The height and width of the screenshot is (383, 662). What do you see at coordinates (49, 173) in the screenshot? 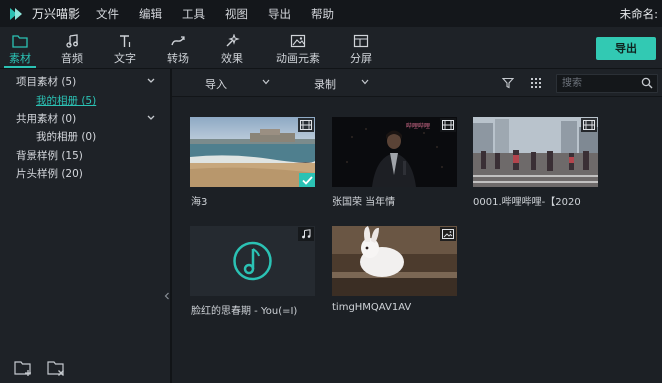
I see `tree-item-intro-samples: 片头样例 (20)` at bounding box center [49, 173].